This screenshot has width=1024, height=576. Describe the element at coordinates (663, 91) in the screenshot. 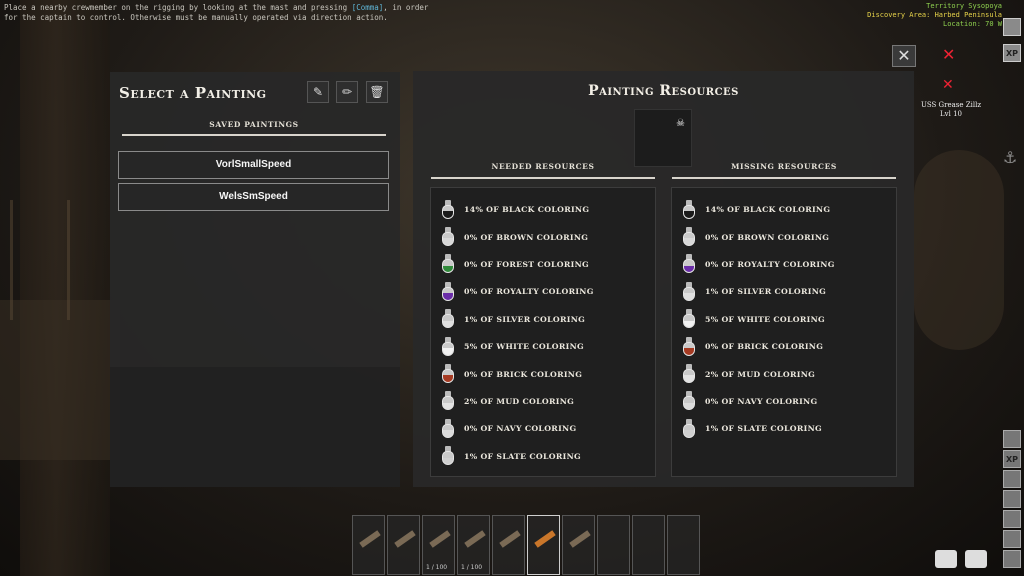

I see `resources-title: Painting Resources` at that location.